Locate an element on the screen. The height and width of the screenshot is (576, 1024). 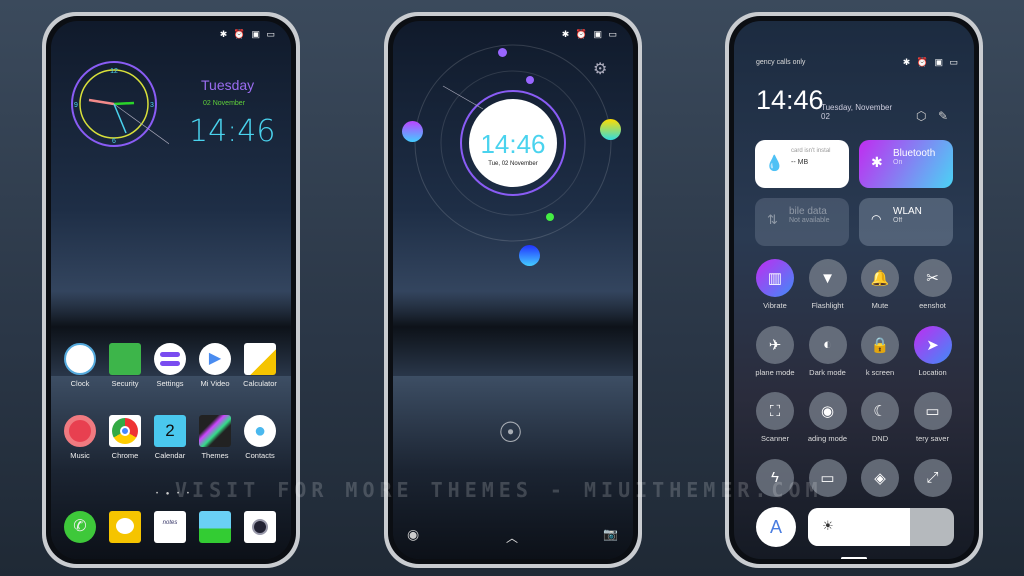
toggle-Vibrate: ▥ Vibrate is located at coordinates (775, 284).